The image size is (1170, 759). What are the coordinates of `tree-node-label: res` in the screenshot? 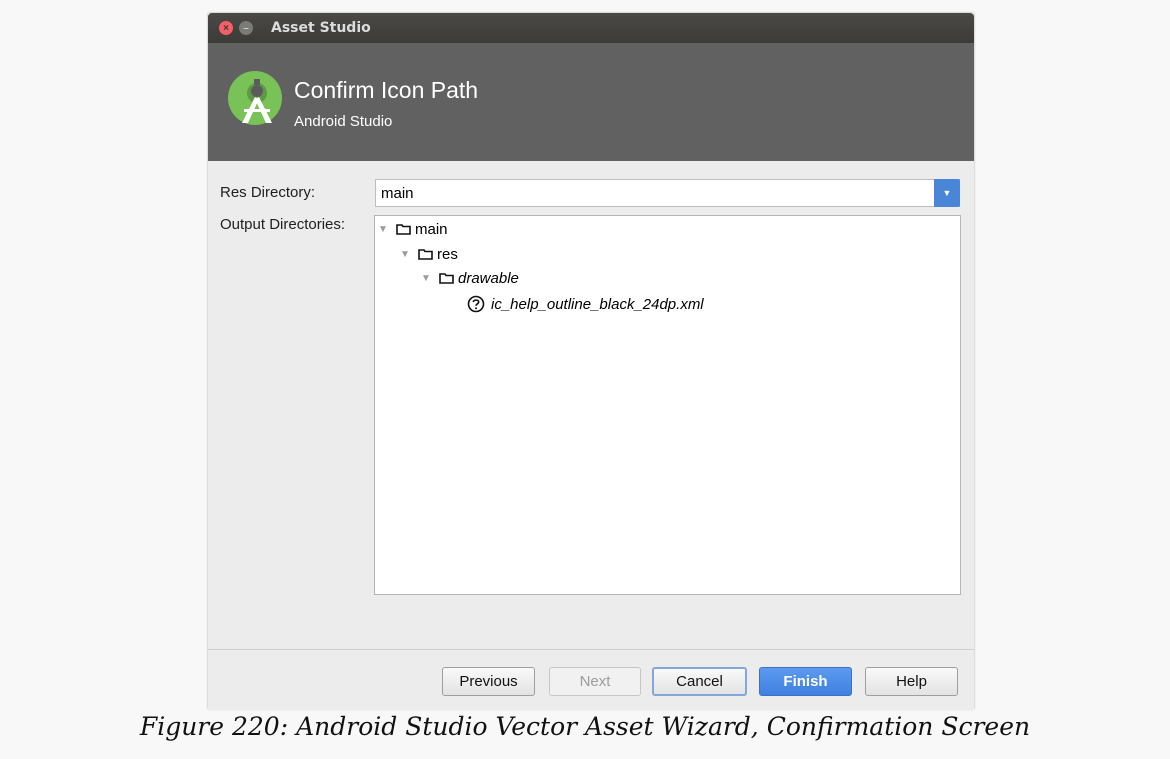 It's located at (447, 254).